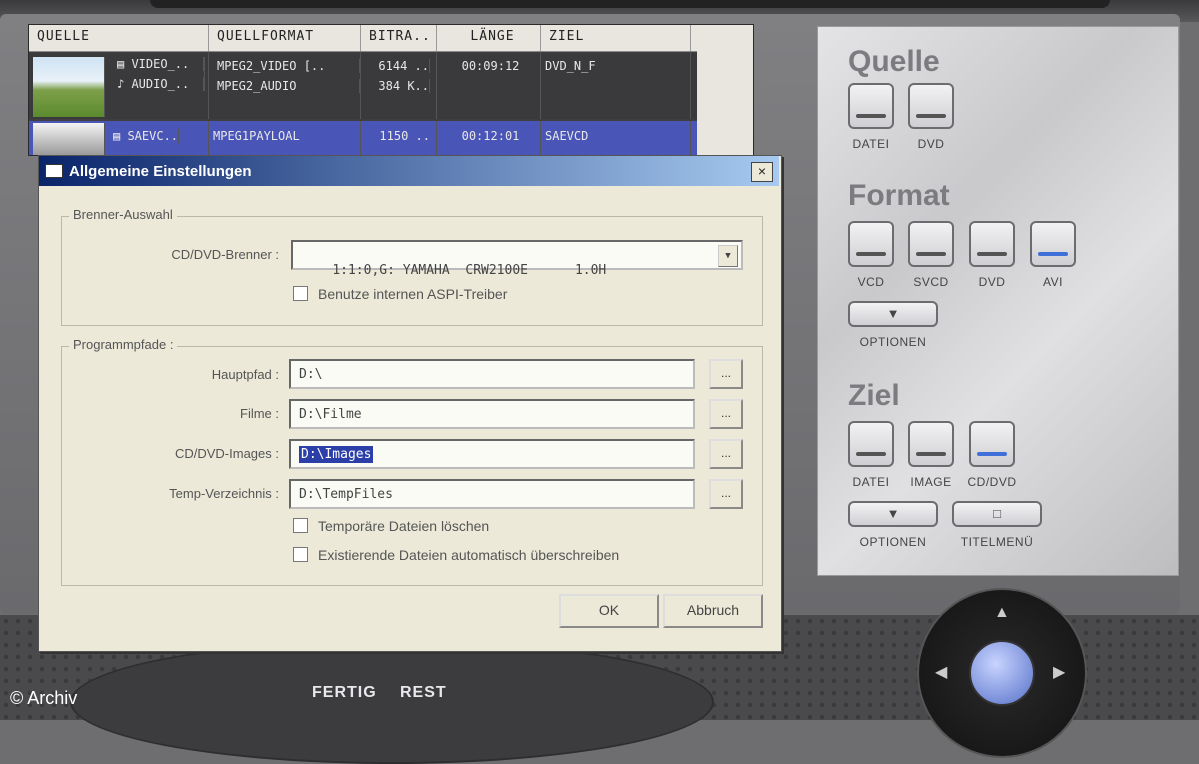 Image resolution: width=1199 pixels, height=764 pixels. I want to click on quelle-datei-button, so click(871, 106).